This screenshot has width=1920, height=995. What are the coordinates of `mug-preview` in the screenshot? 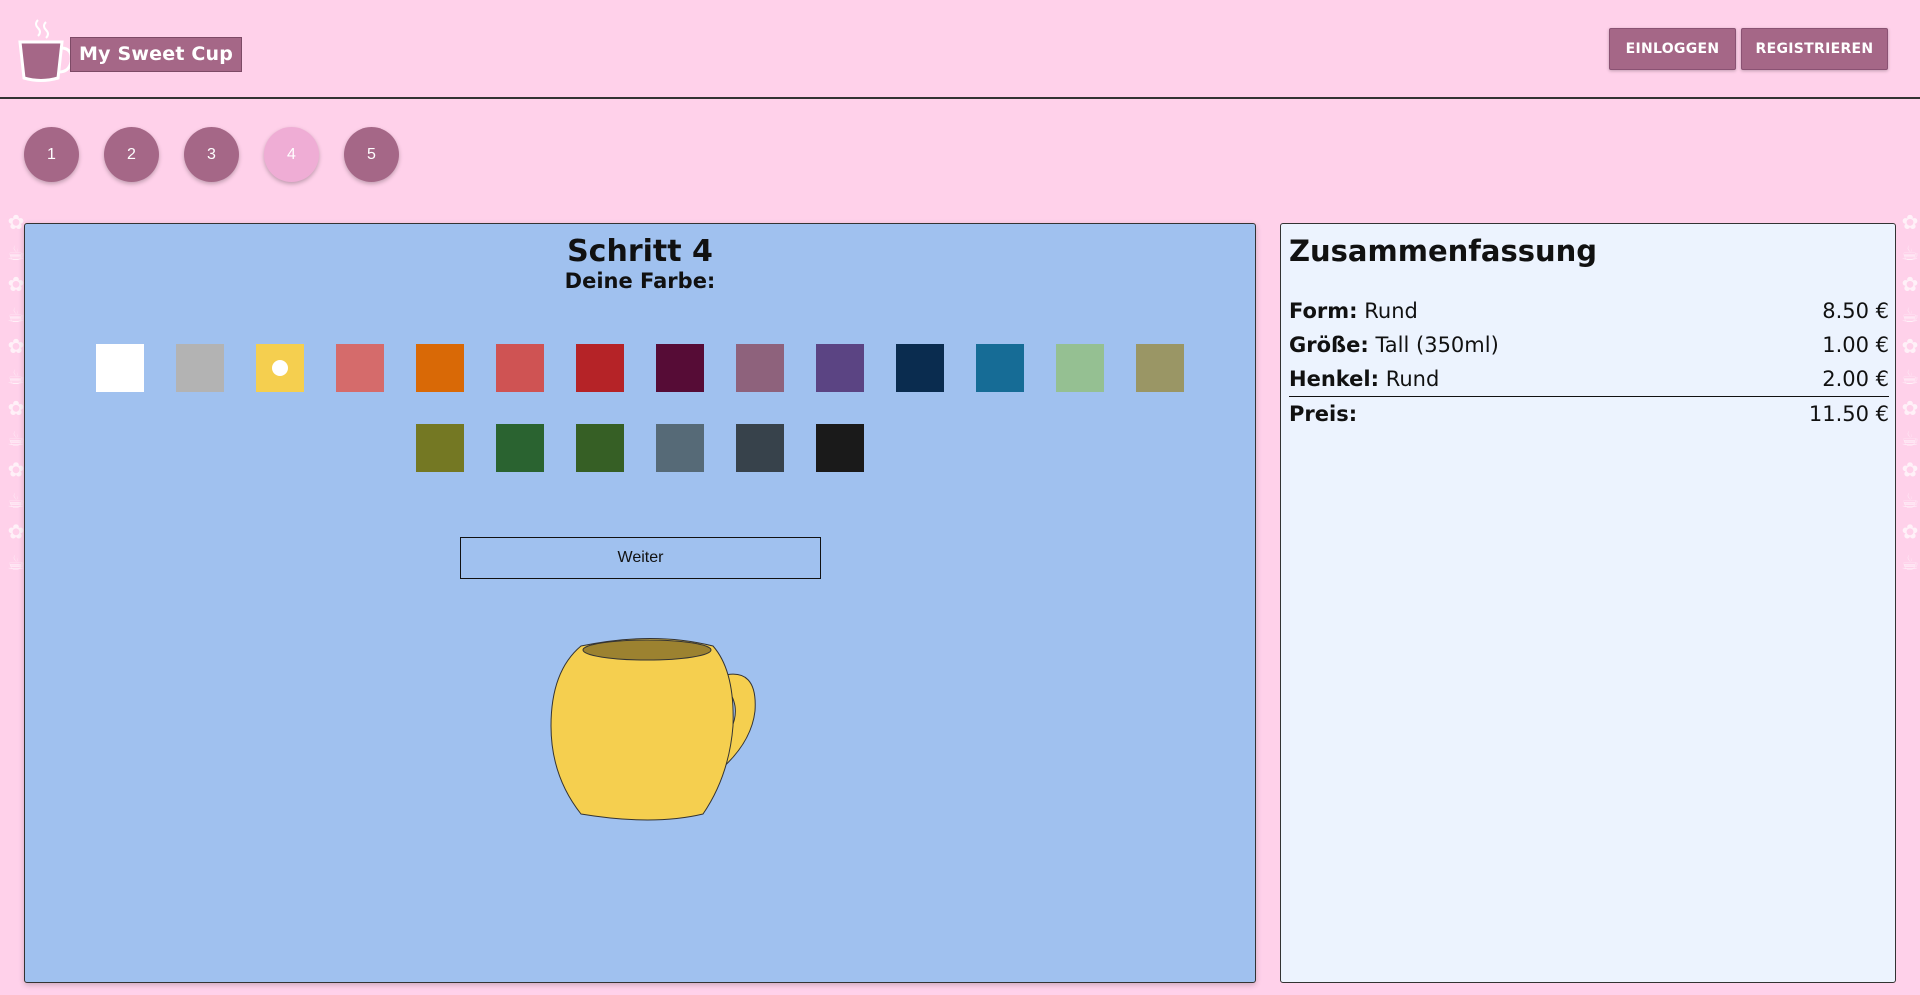 It's located at (653, 729).